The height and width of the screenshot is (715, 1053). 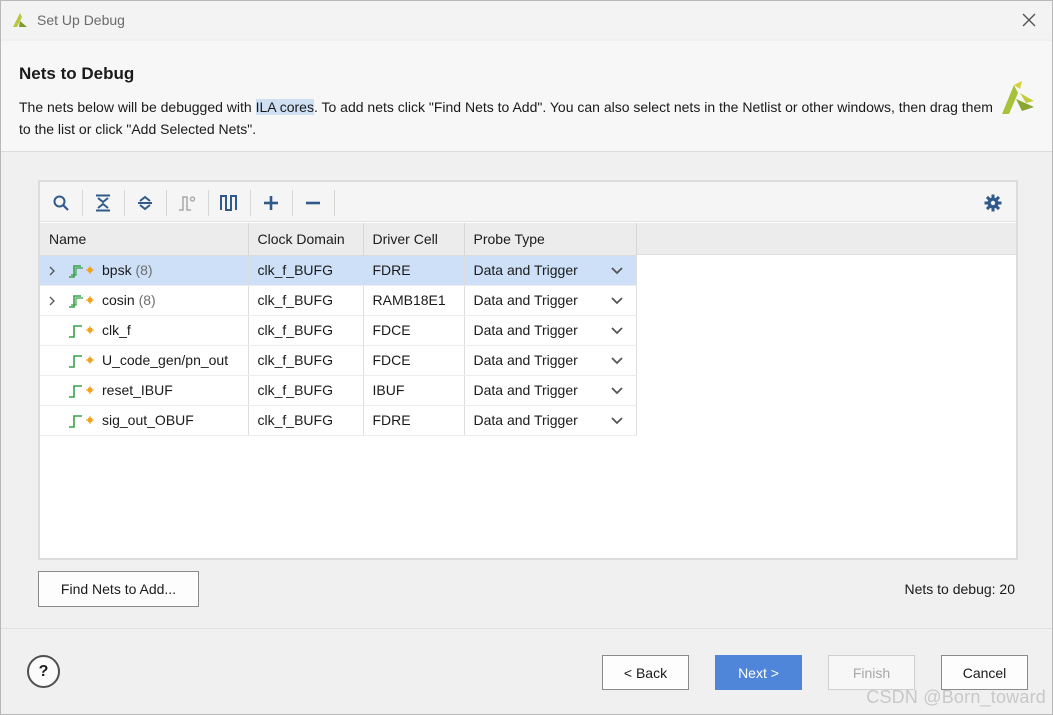 What do you see at coordinates (144, 330) in the screenshot?
I see `net-name-cell: clk_f` at bounding box center [144, 330].